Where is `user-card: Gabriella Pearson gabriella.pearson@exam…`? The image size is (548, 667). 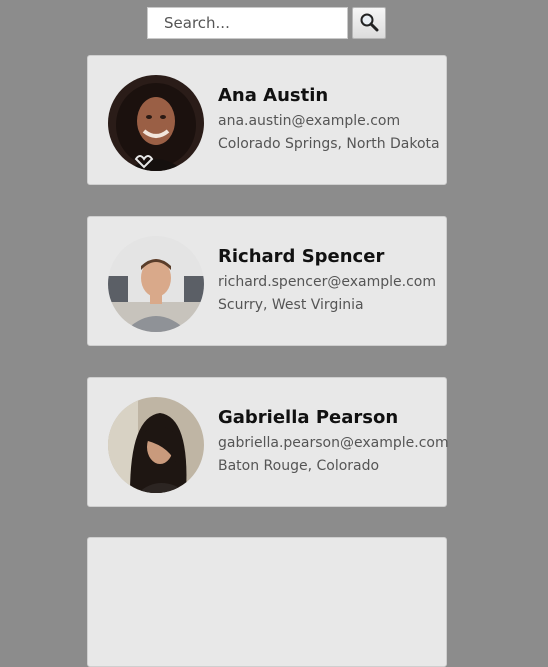
user-card: Gabriella Pearson gabriella.pearson@exam… is located at coordinates (268, 442).